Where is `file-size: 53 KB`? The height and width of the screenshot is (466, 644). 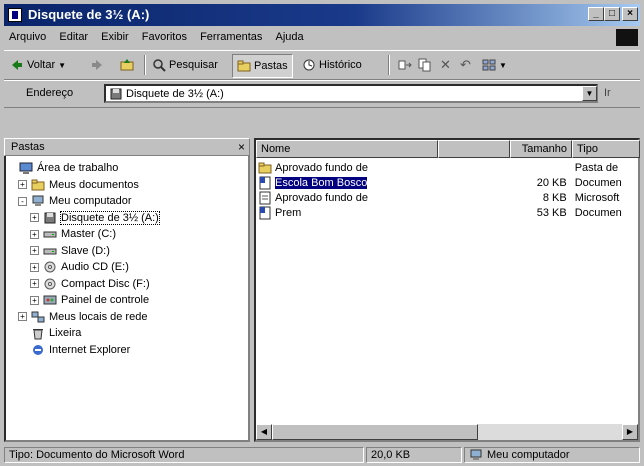 file-size: 53 KB is located at coordinates (551, 213).